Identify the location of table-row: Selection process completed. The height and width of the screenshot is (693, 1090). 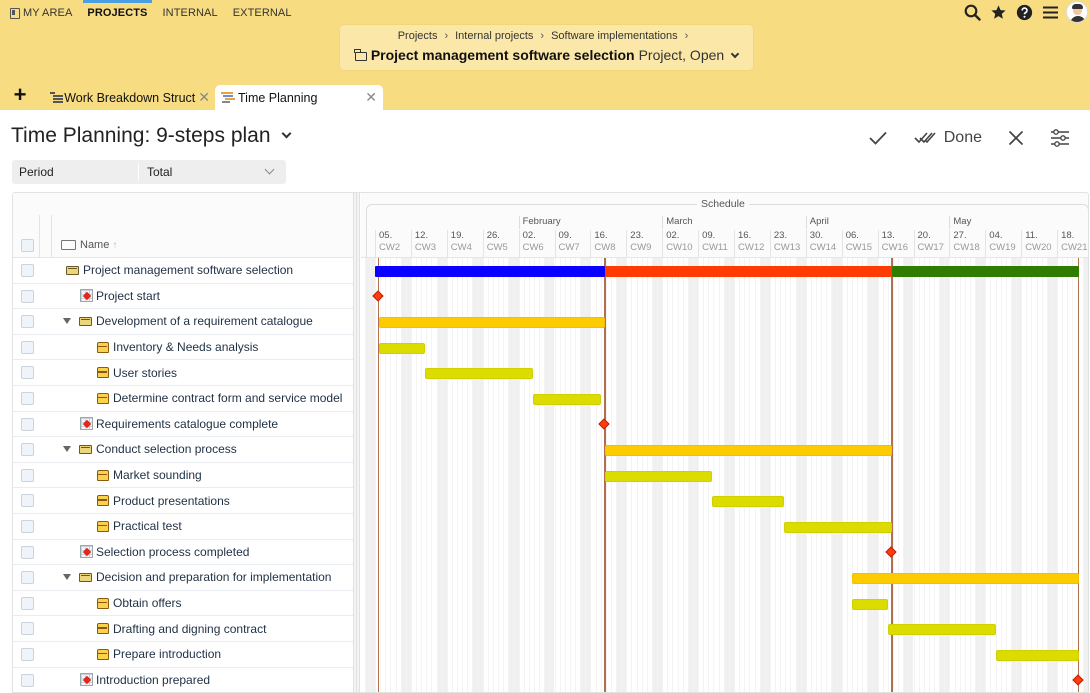
(183, 553).